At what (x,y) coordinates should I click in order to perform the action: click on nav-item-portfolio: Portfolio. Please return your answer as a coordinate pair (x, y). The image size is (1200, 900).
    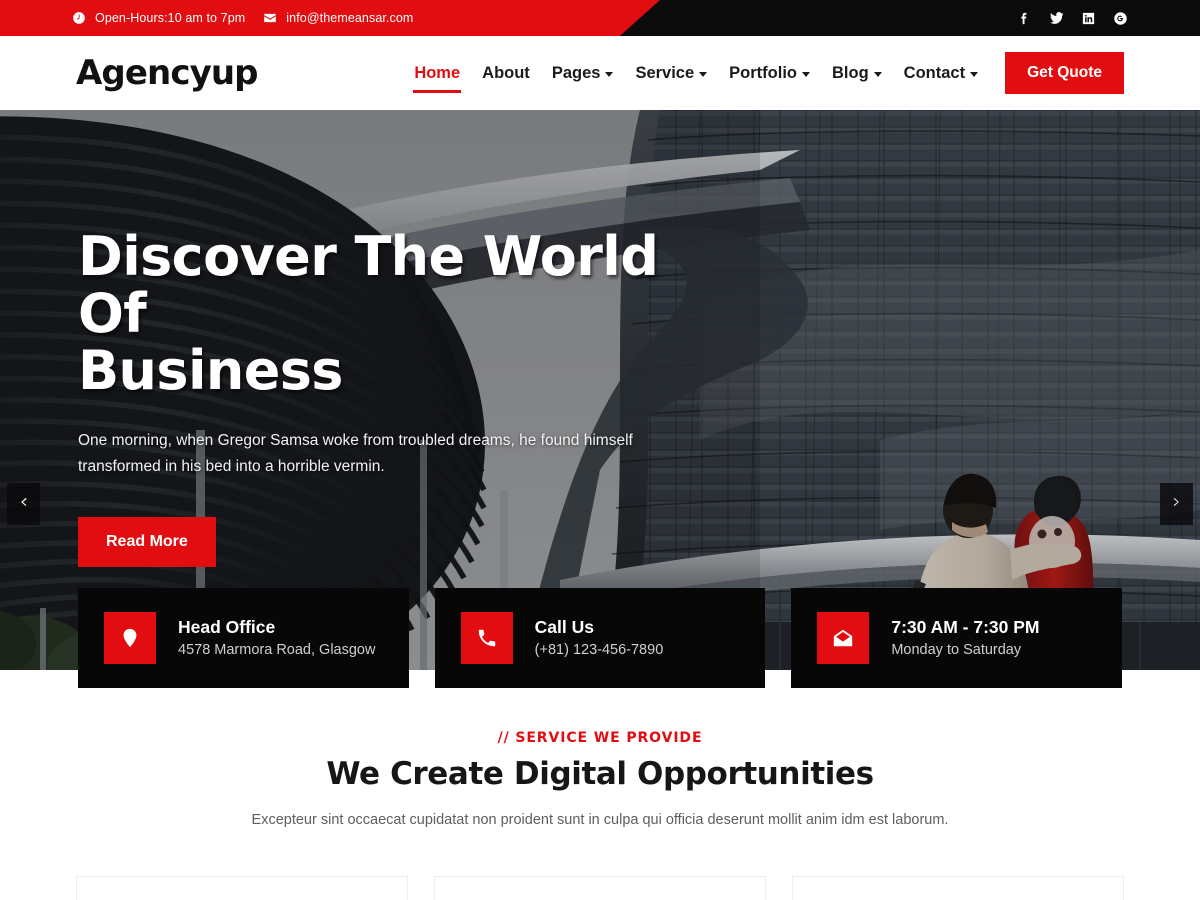
    Looking at the image, I should click on (769, 73).